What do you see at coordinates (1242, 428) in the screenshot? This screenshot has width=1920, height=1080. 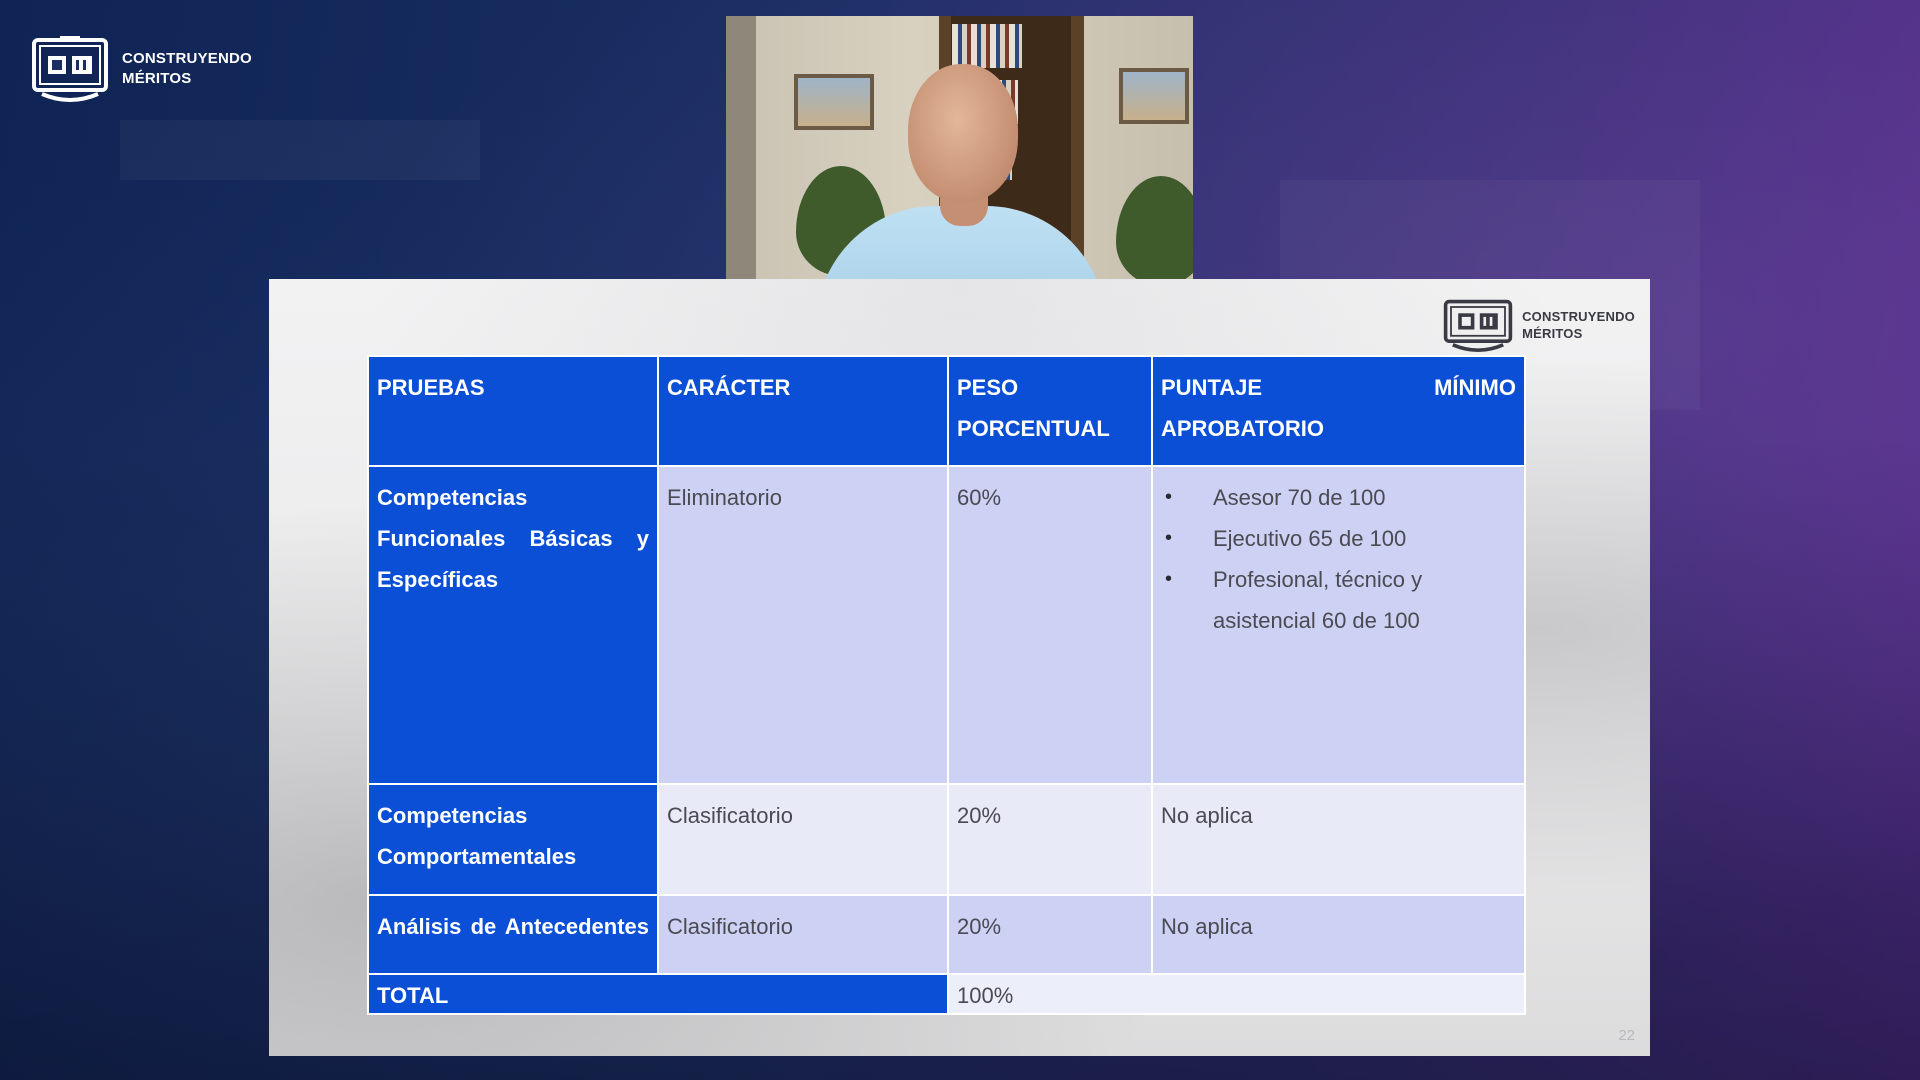 I see `header-aprobatorio-word: APROBATORIO` at bounding box center [1242, 428].